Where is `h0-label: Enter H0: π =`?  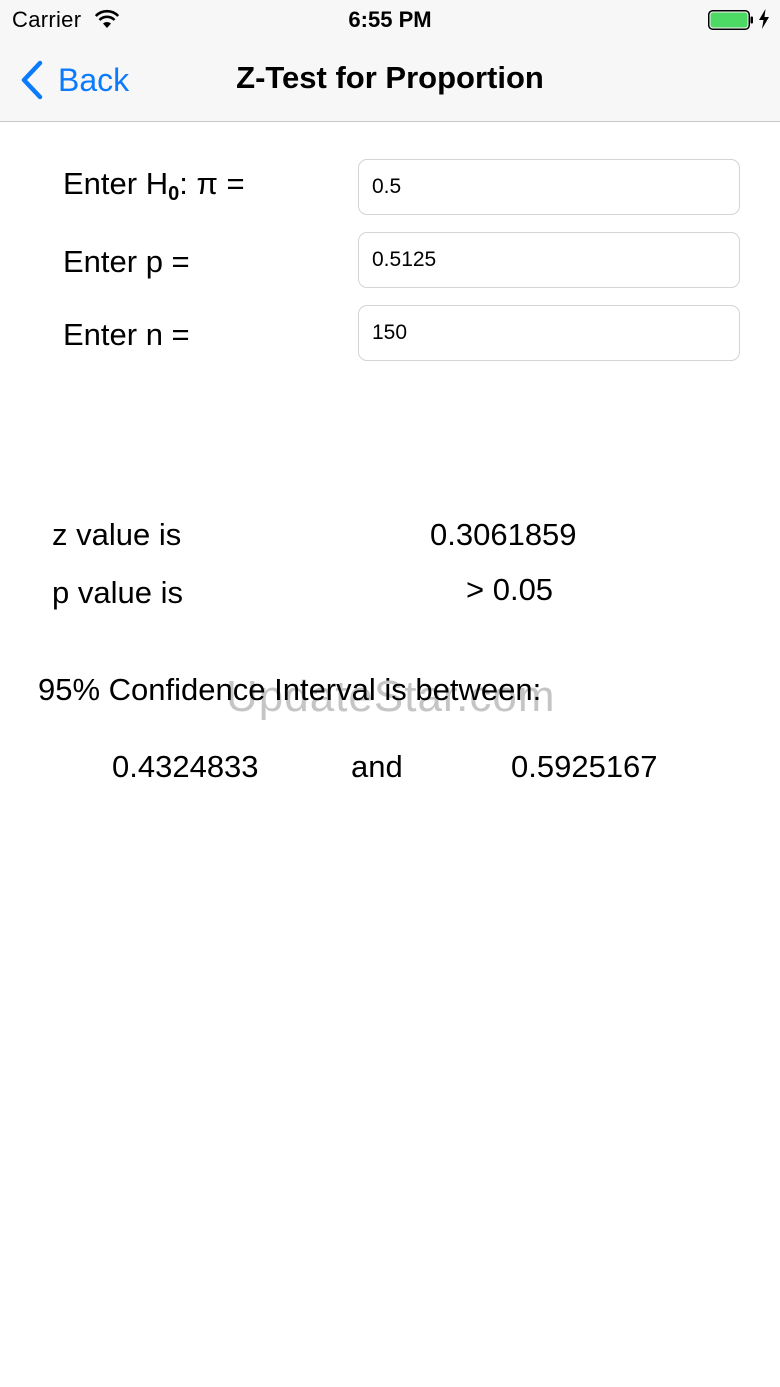 h0-label: Enter H0: π = is located at coordinates (154, 186).